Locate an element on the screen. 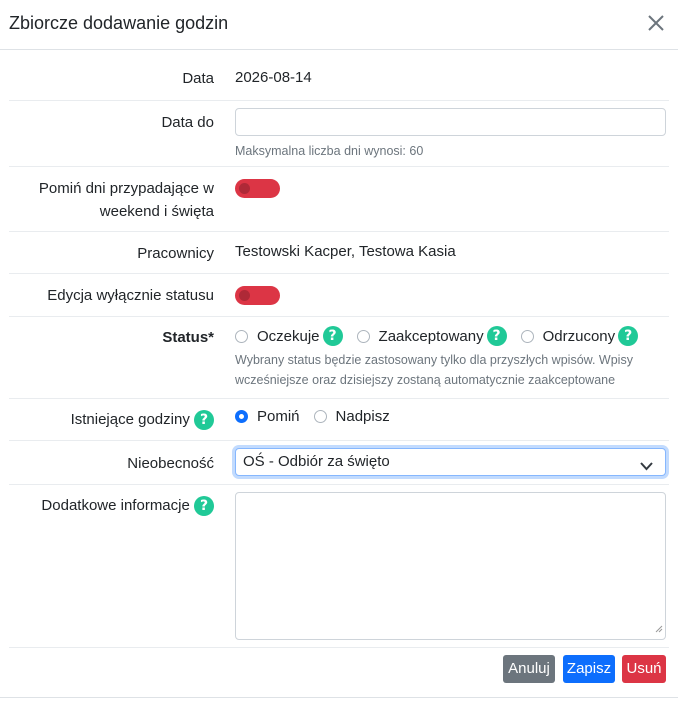 The width and height of the screenshot is (678, 713). row-date-to: Data do Maksymalna liczba dni wynosi: 60 is located at coordinates (339, 134).